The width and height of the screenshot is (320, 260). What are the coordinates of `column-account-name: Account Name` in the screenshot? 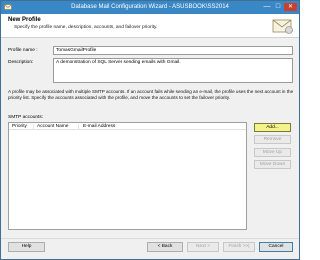 It's located at (52, 126).